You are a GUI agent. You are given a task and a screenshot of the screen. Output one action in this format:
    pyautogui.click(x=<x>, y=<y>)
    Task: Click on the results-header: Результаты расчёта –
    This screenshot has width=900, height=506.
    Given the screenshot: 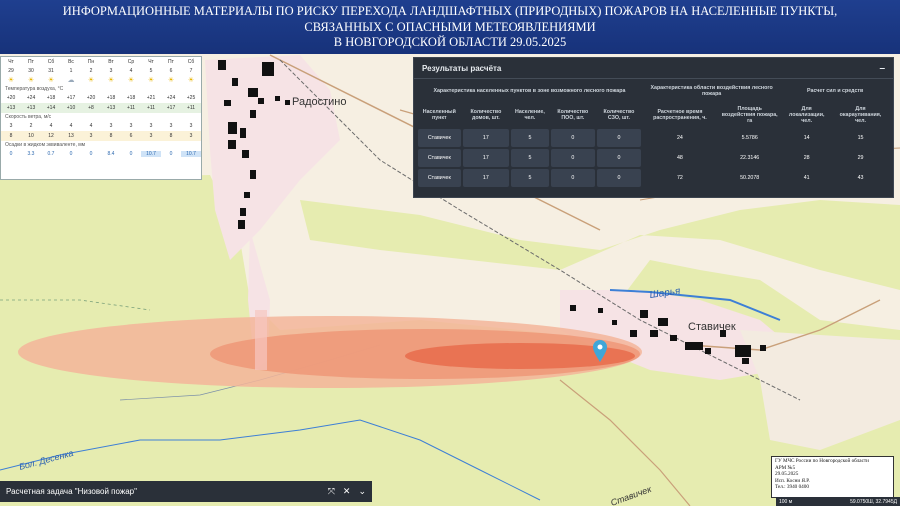 What is the action you would take?
    pyautogui.click(x=653, y=68)
    